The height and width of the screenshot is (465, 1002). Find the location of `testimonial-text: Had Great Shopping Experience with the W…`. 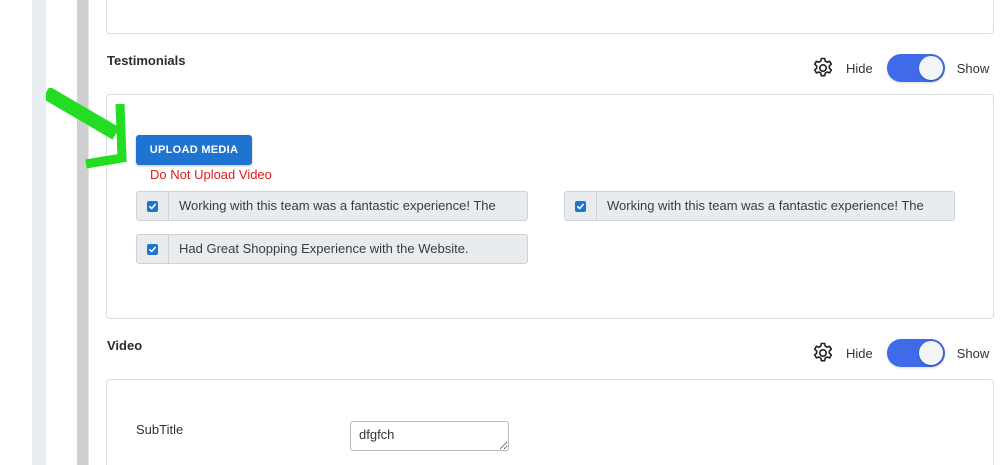

testimonial-text: Had Great Shopping Experience with the W… is located at coordinates (324, 248).